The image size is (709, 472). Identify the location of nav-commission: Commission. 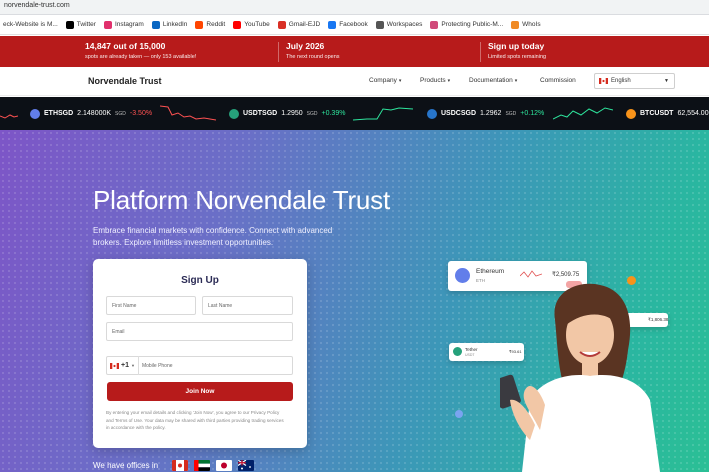
(558, 80).